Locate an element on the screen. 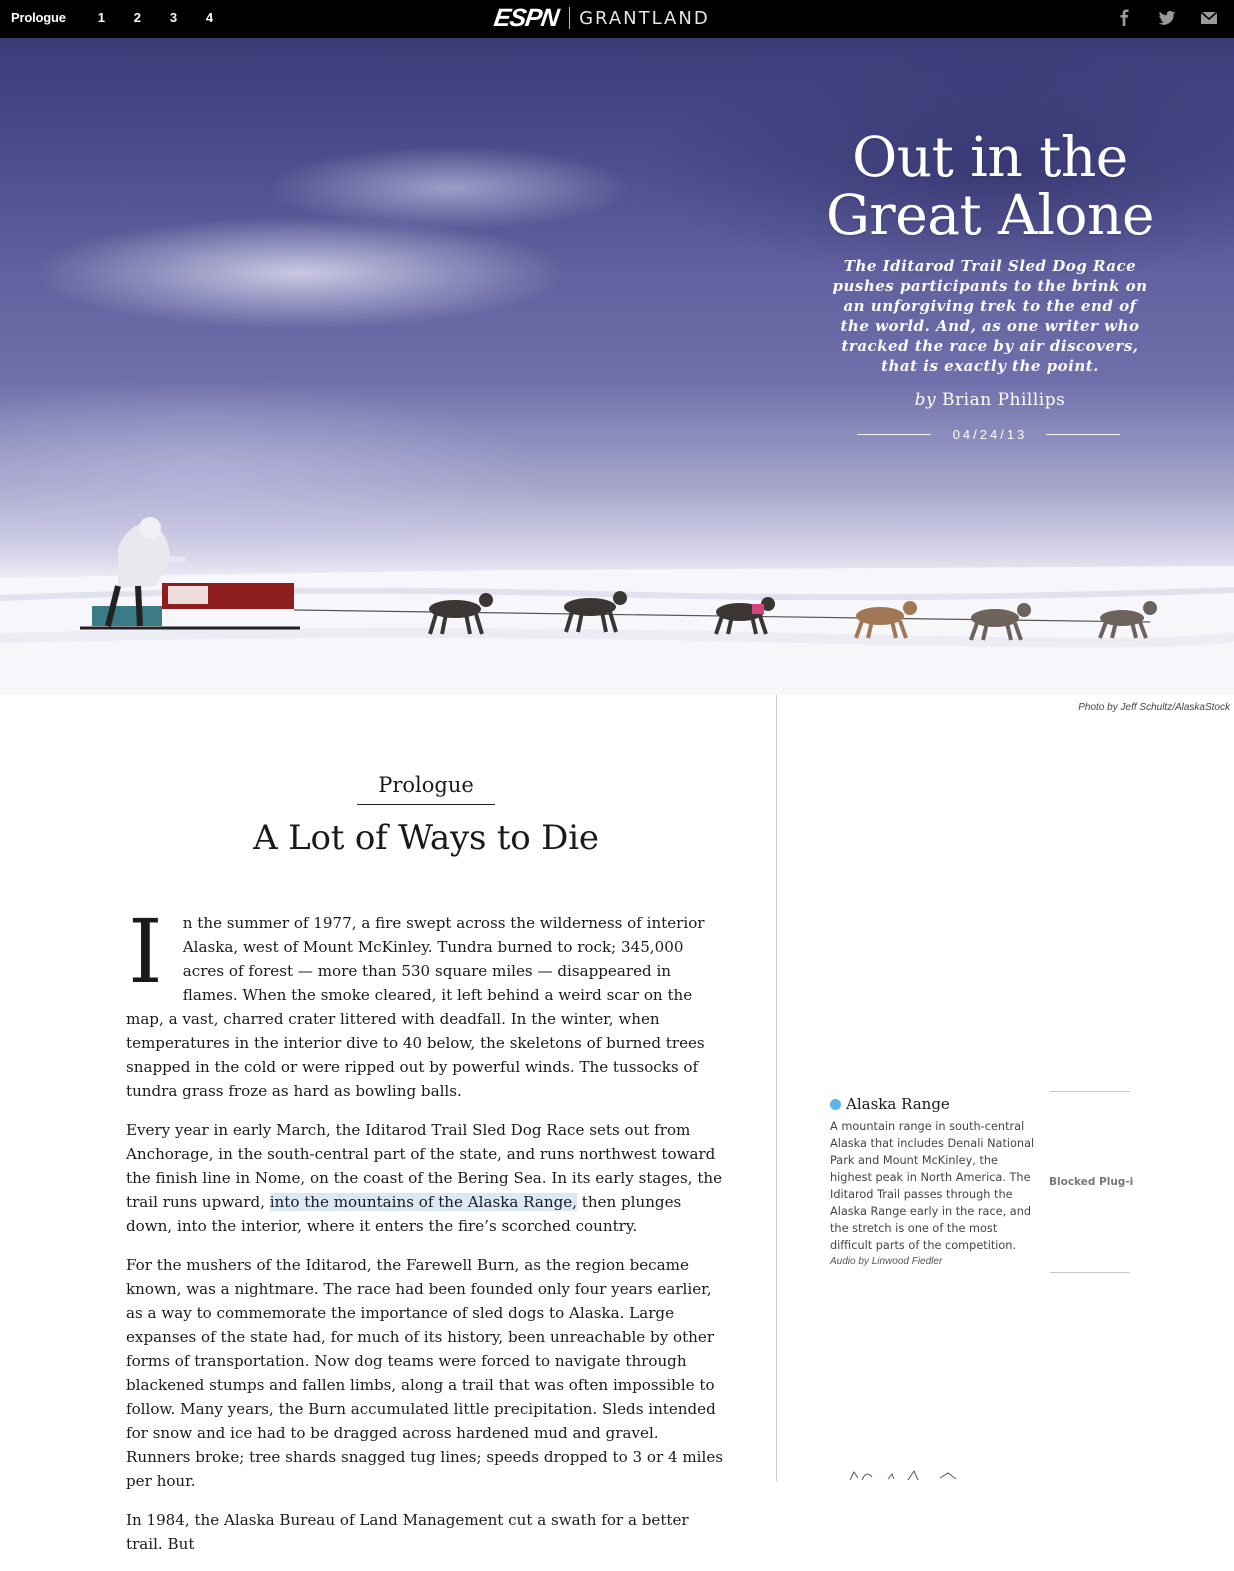 The height and width of the screenshot is (1571, 1234). site-logo: ESPN GRANTLAND is located at coordinates (601, 17).